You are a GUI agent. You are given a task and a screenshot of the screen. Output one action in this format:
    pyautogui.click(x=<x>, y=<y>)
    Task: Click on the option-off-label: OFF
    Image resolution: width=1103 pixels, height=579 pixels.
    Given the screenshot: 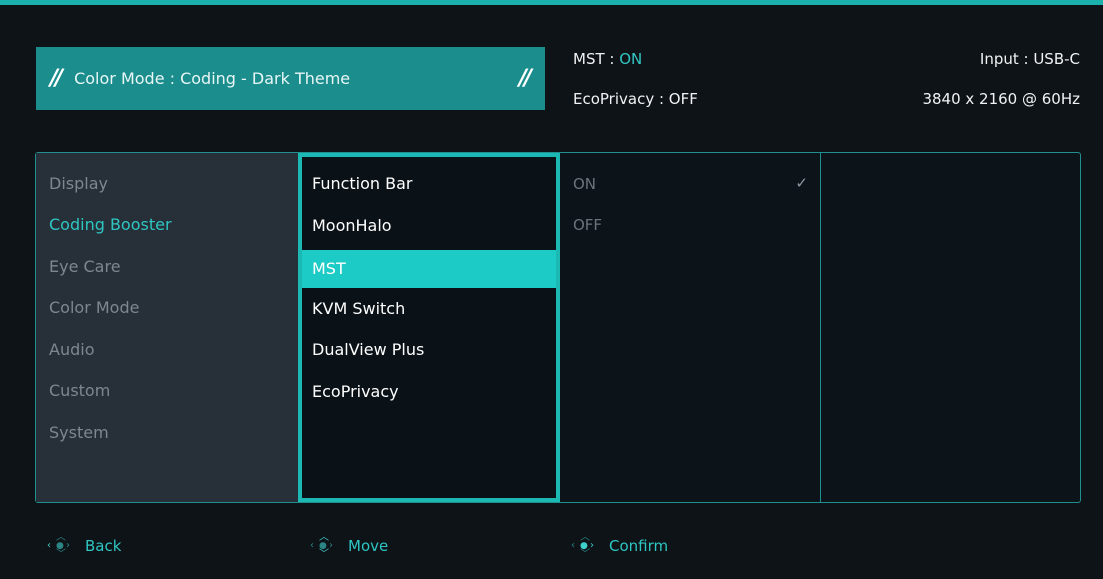 What is the action you would take?
    pyautogui.click(x=588, y=225)
    